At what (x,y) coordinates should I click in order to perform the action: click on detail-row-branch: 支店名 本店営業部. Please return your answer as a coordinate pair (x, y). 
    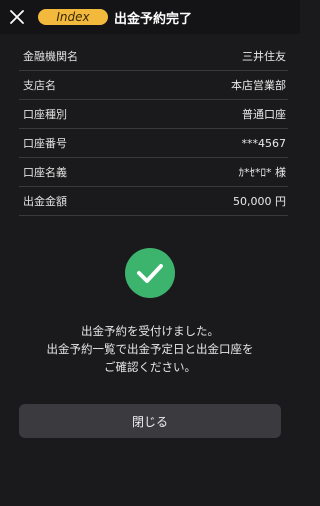
    Looking at the image, I should click on (153, 85).